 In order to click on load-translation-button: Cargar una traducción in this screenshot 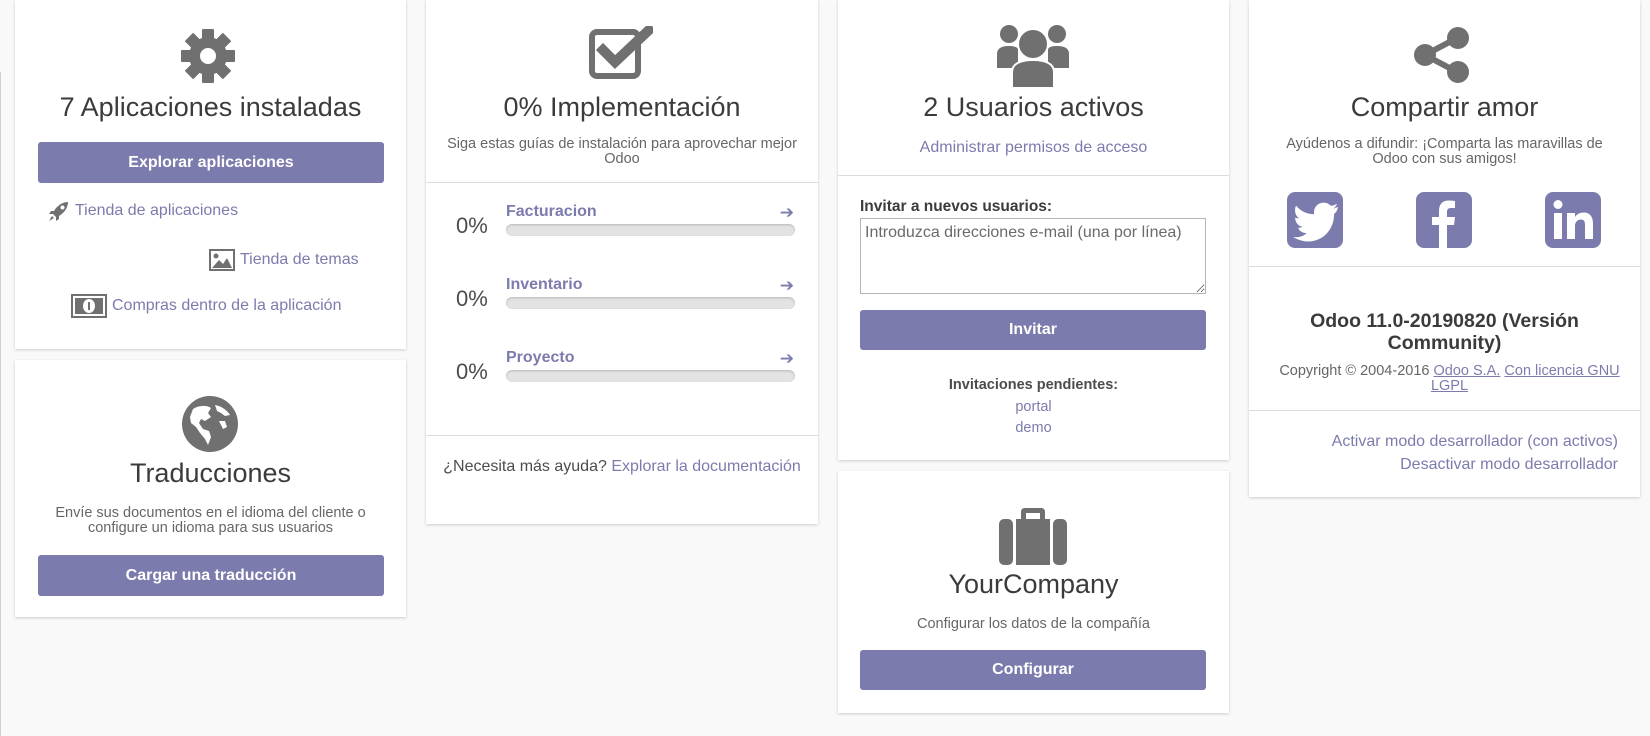, I will do `click(211, 575)`.